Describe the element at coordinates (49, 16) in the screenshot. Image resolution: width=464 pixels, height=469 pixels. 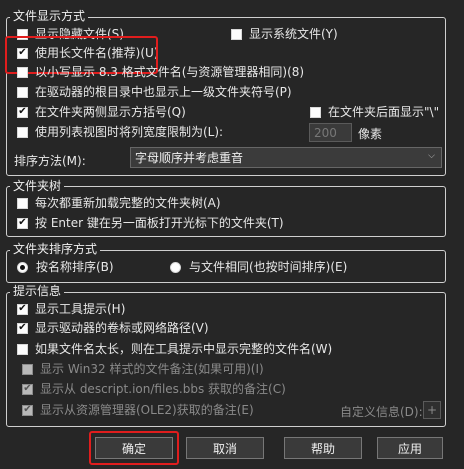
I see `file-display-legend: 文件显示方式` at that location.